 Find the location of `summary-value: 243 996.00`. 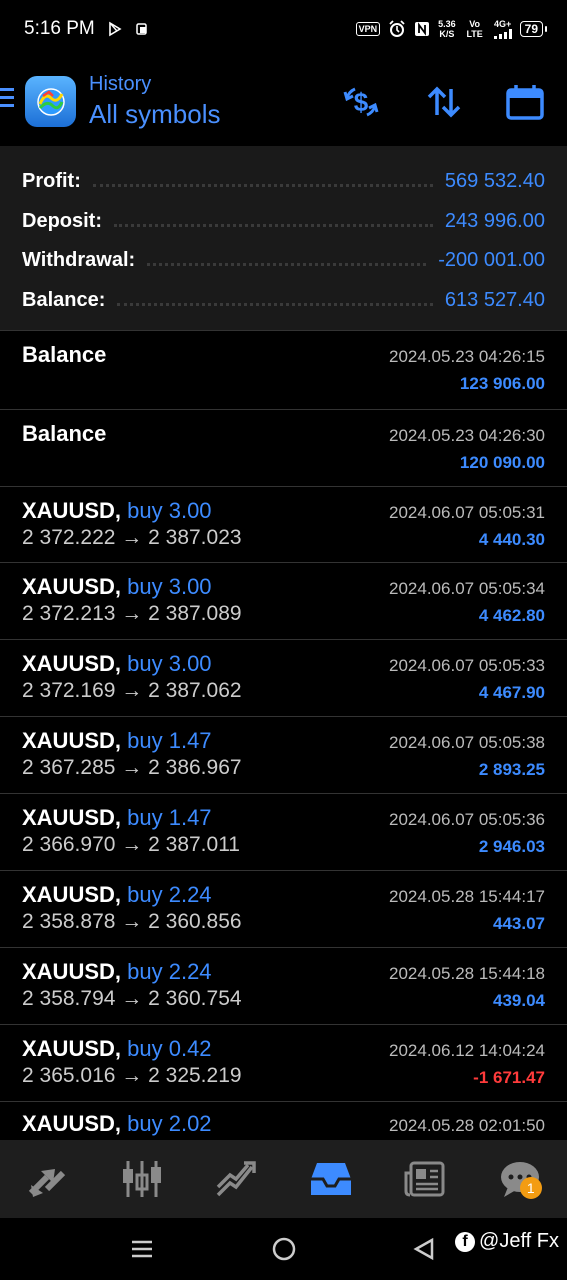

summary-value: 243 996.00 is located at coordinates (494, 220).